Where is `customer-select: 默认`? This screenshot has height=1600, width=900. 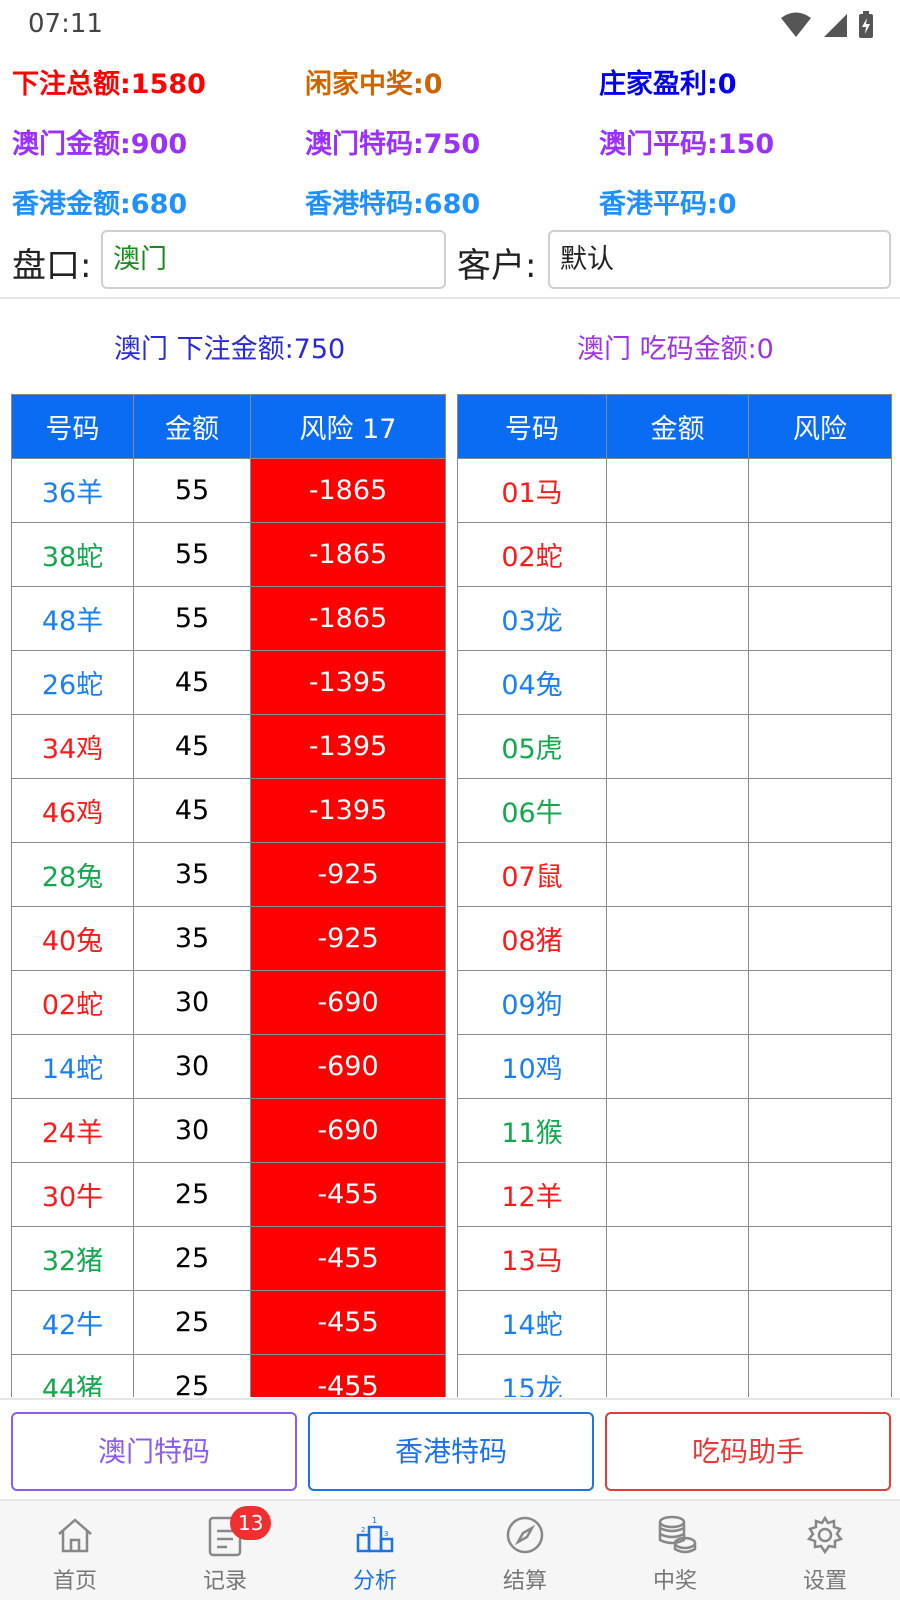 customer-select: 默认 is located at coordinates (719, 259).